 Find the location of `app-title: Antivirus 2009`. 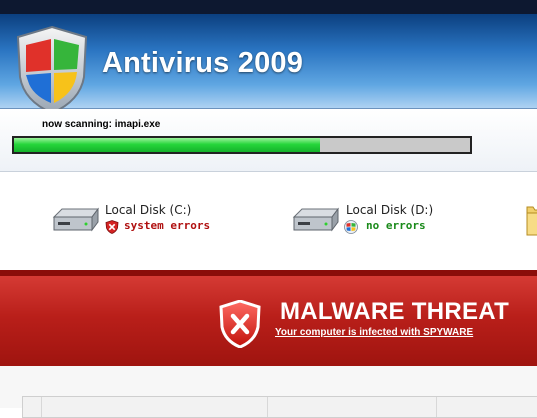

app-title: Antivirus 2009 is located at coordinates (203, 63).